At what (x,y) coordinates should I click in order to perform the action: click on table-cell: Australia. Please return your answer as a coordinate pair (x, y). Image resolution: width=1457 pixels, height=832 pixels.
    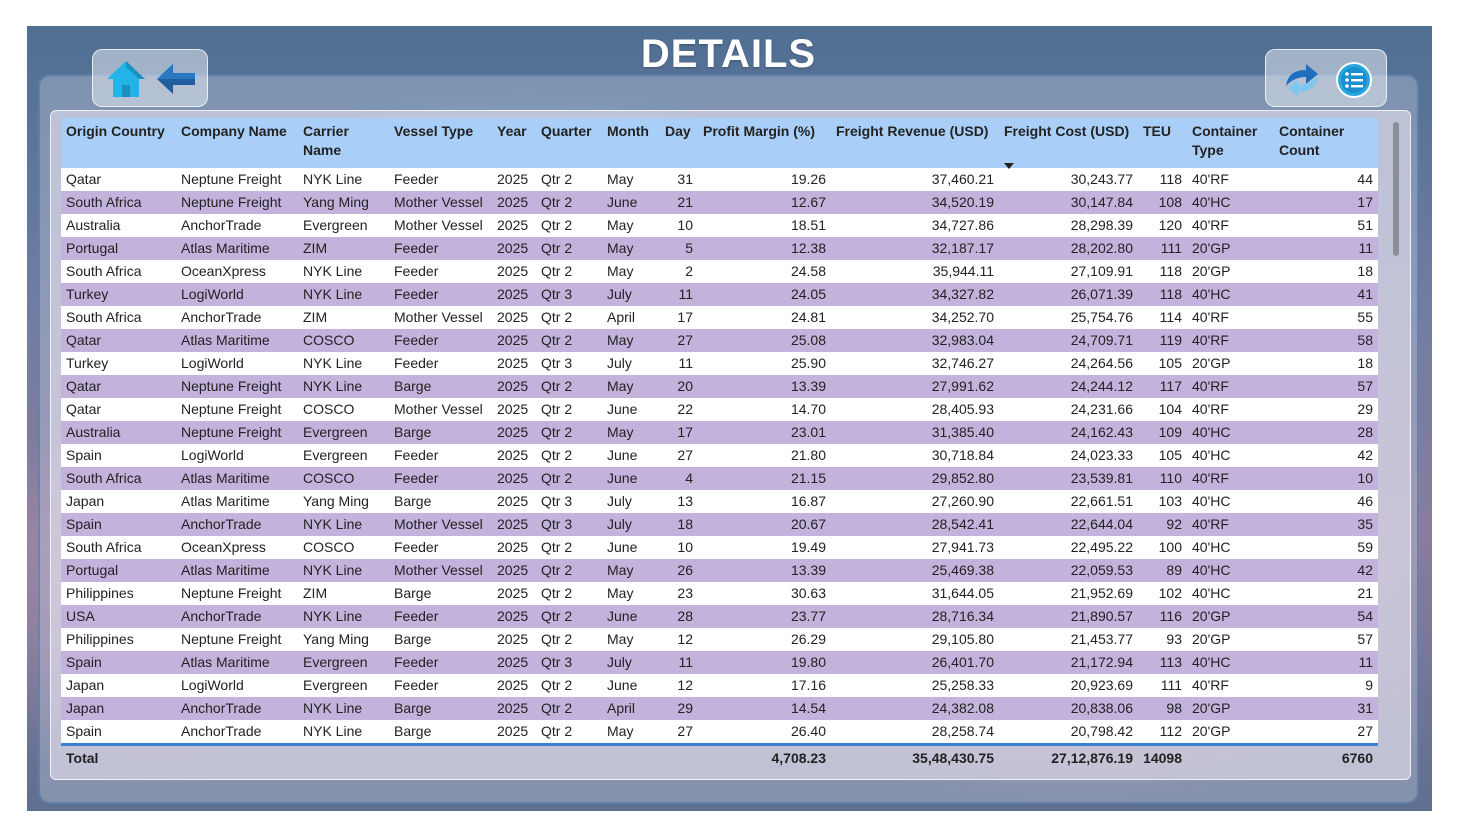
    Looking at the image, I should click on (118, 432).